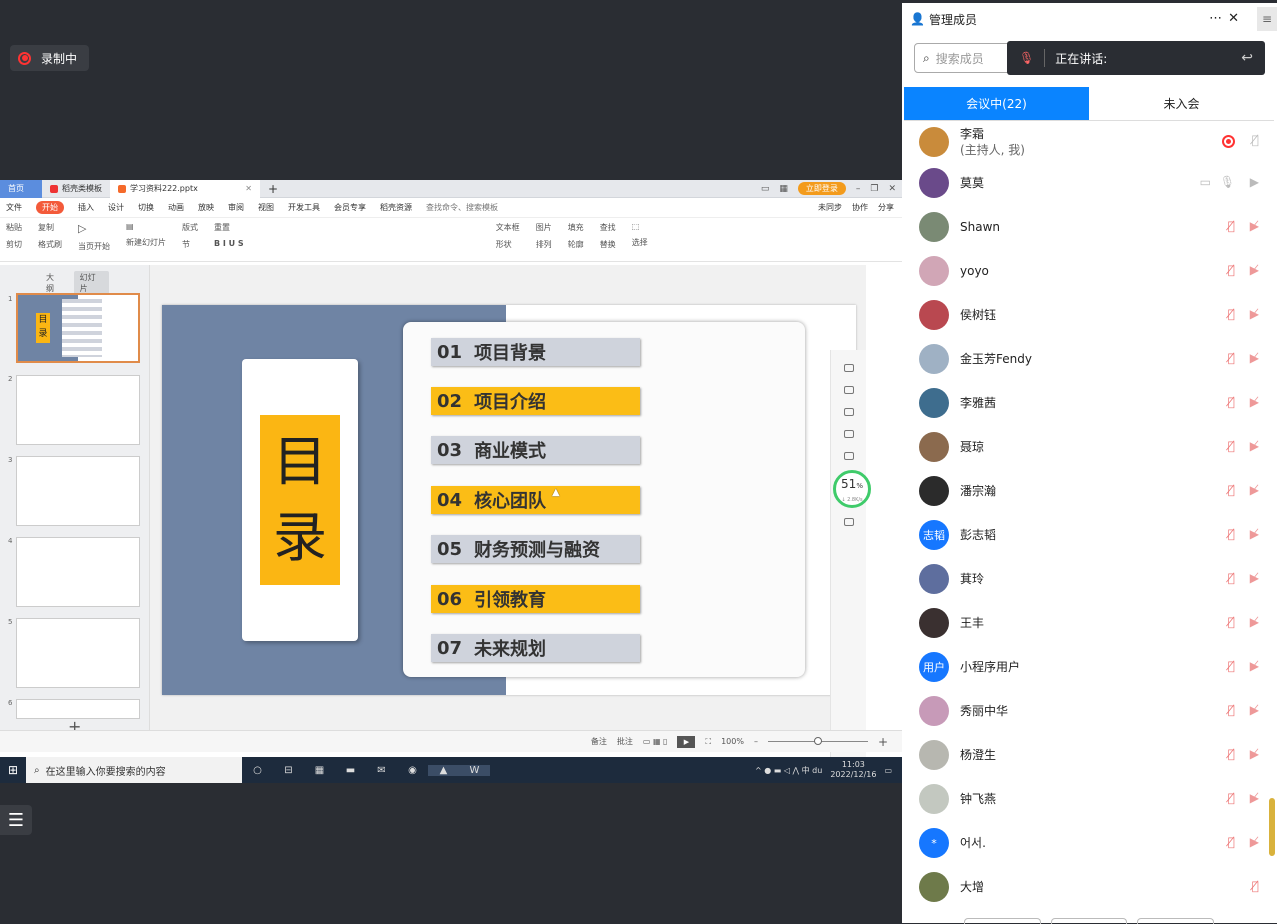  What do you see at coordinates (304, 207) in the screenshot?
I see `menu-devtools: 开发工具` at bounding box center [304, 207].